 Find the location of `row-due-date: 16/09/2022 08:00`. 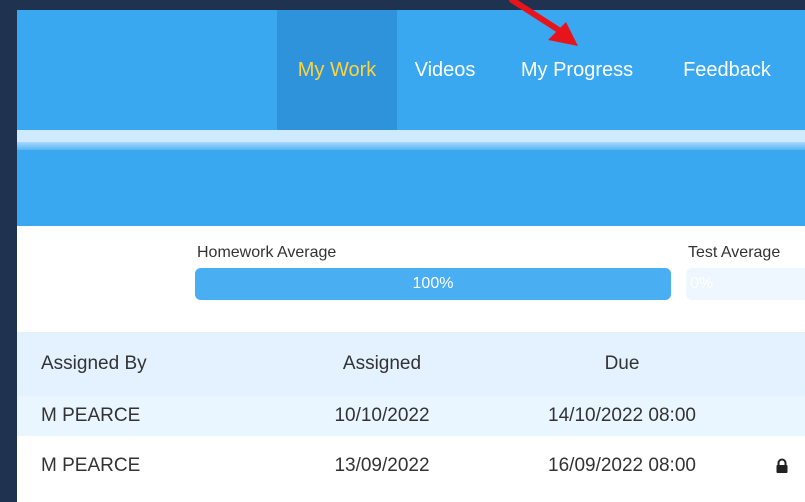

row-due-date: 16/09/2022 08:00 is located at coordinates (622, 465).